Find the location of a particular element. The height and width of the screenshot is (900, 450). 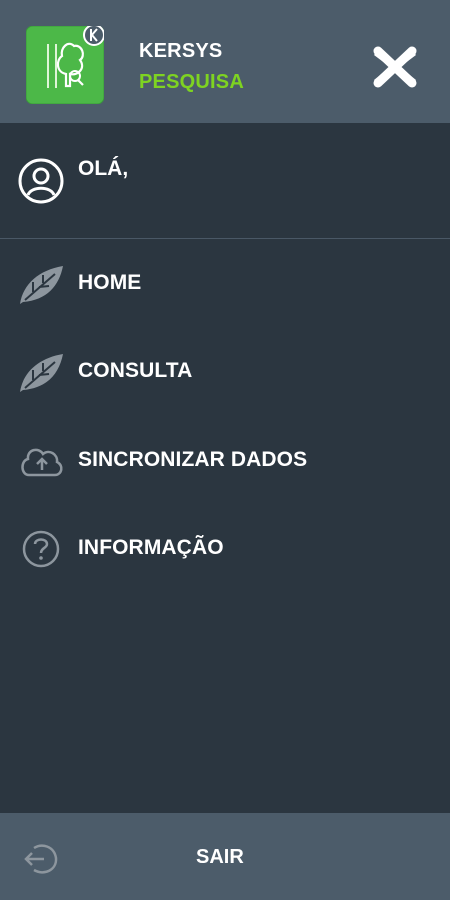

menu-item-label: SINCRONIZAR DADOS is located at coordinates (193, 459).